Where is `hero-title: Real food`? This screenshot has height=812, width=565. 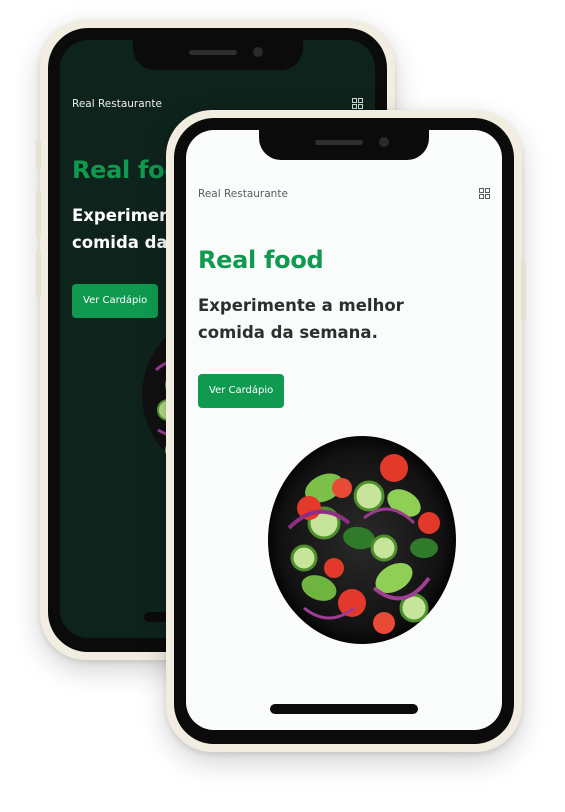 hero-title: Real food is located at coordinates (261, 260).